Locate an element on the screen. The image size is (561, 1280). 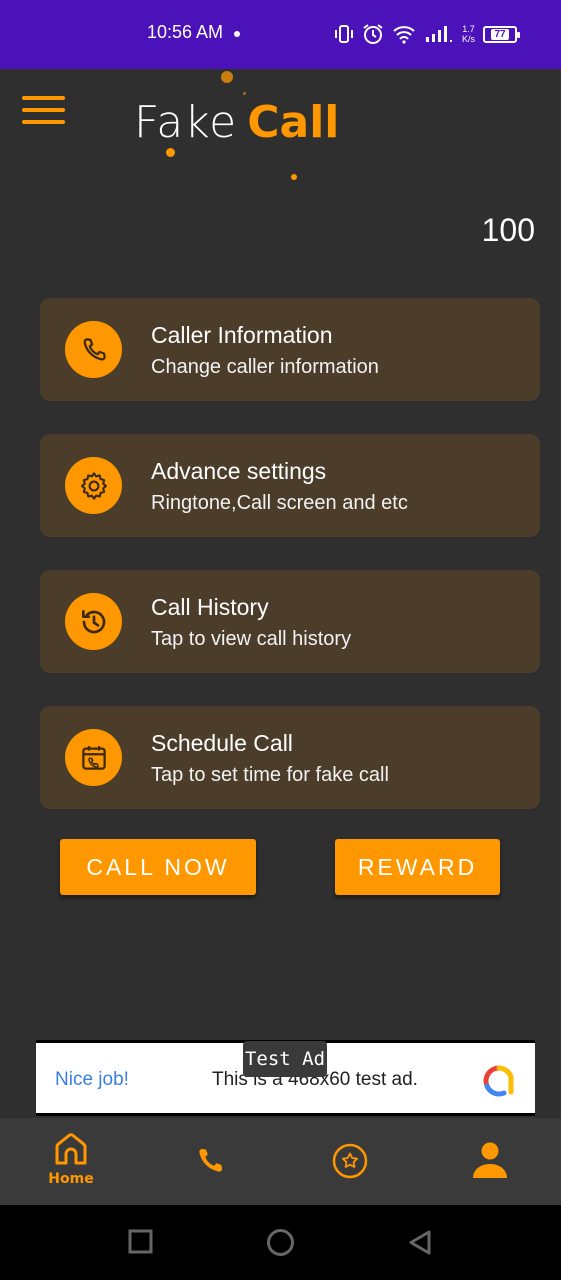
system-navigation-bar is located at coordinates (280, 1242).